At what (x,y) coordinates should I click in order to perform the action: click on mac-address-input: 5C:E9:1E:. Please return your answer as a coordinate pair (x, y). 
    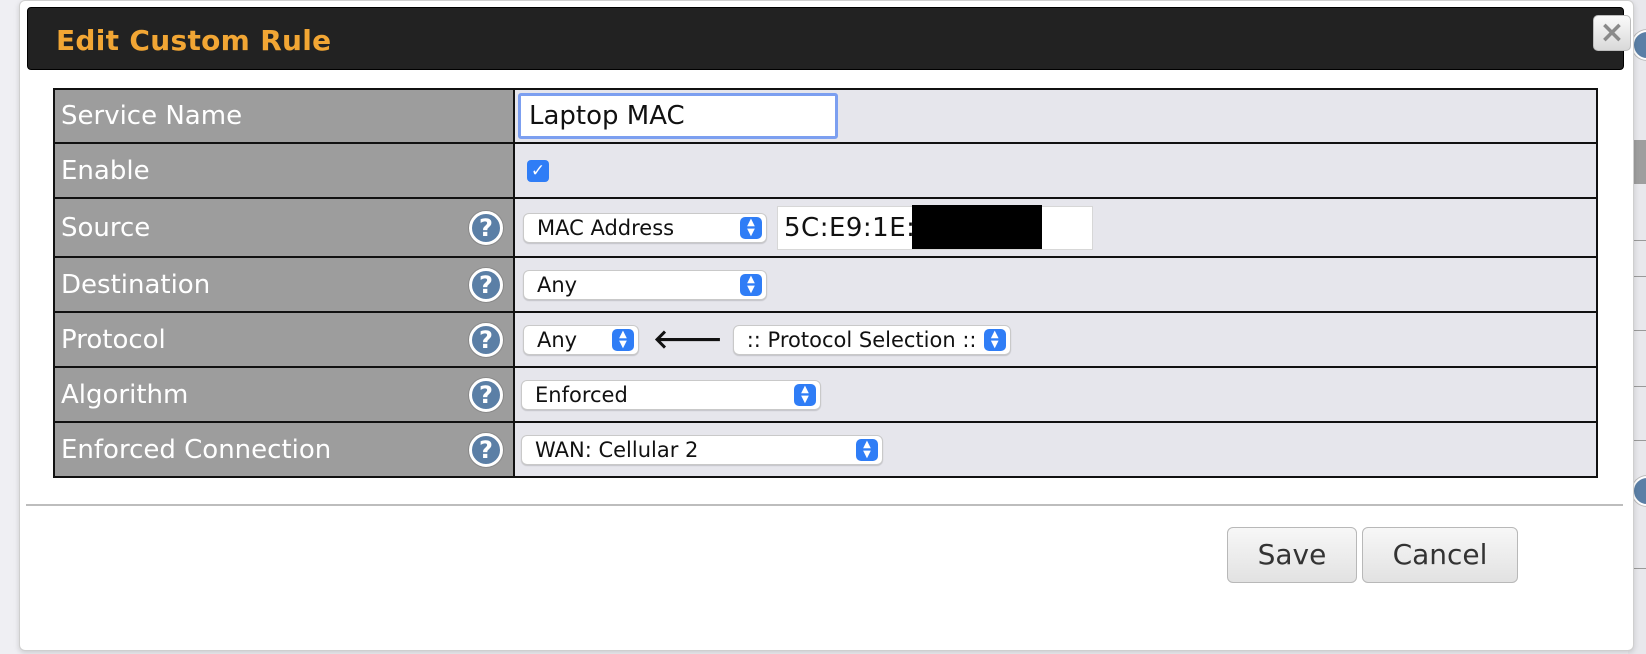
    Looking at the image, I should click on (935, 227).